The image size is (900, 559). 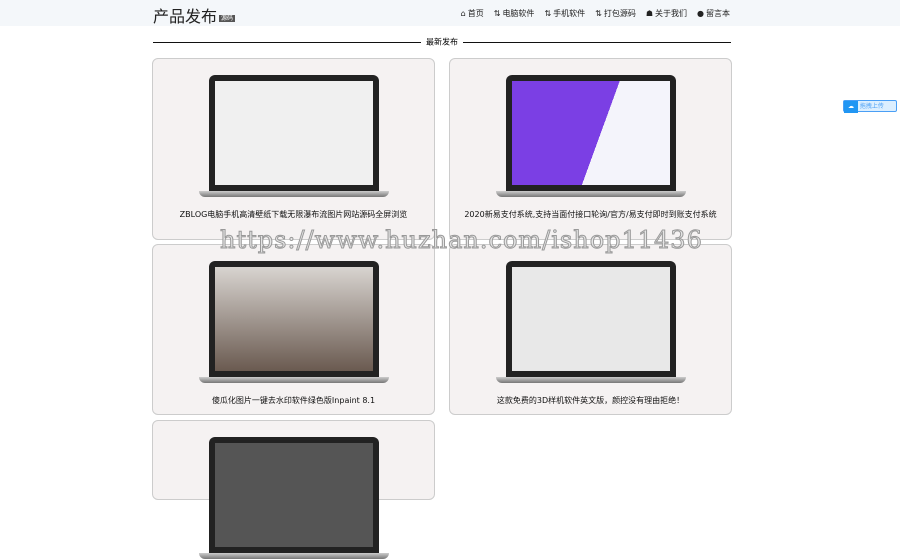 I want to click on nav-pc-software: ⇅ 电脑软件, so click(x=514, y=13).